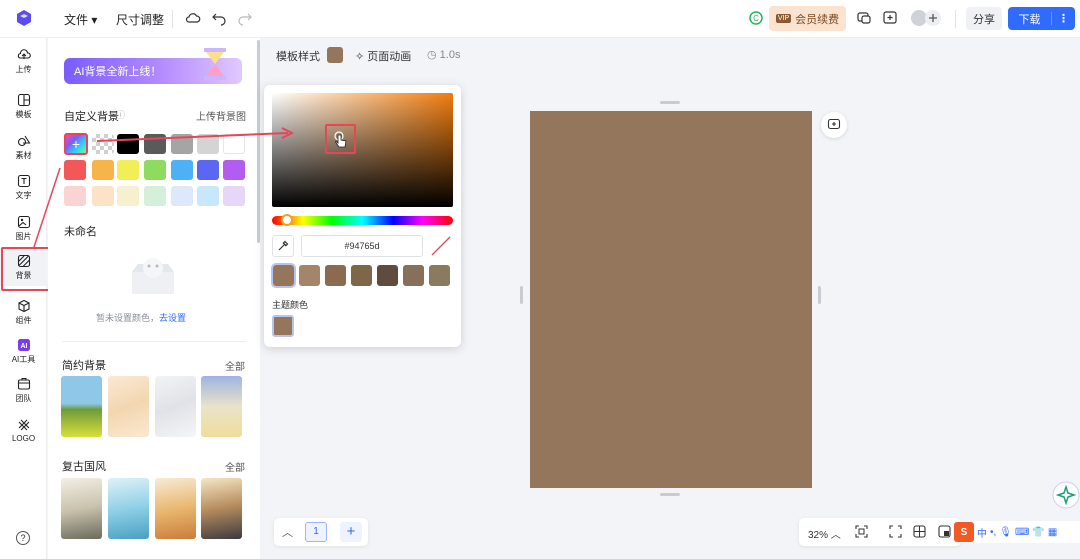 This screenshot has width=1080, height=559. I want to click on rail-item-team: 团队, so click(23, 390).